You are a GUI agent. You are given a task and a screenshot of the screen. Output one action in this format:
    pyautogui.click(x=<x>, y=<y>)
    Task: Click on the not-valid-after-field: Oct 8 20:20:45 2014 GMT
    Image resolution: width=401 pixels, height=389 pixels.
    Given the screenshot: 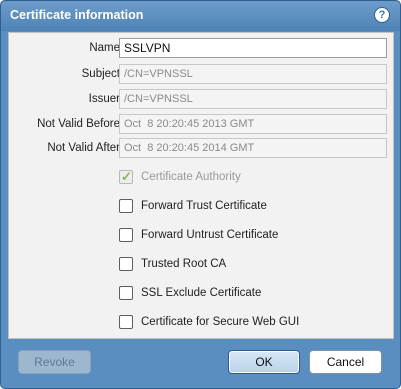 What is the action you would take?
    pyautogui.click(x=253, y=148)
    